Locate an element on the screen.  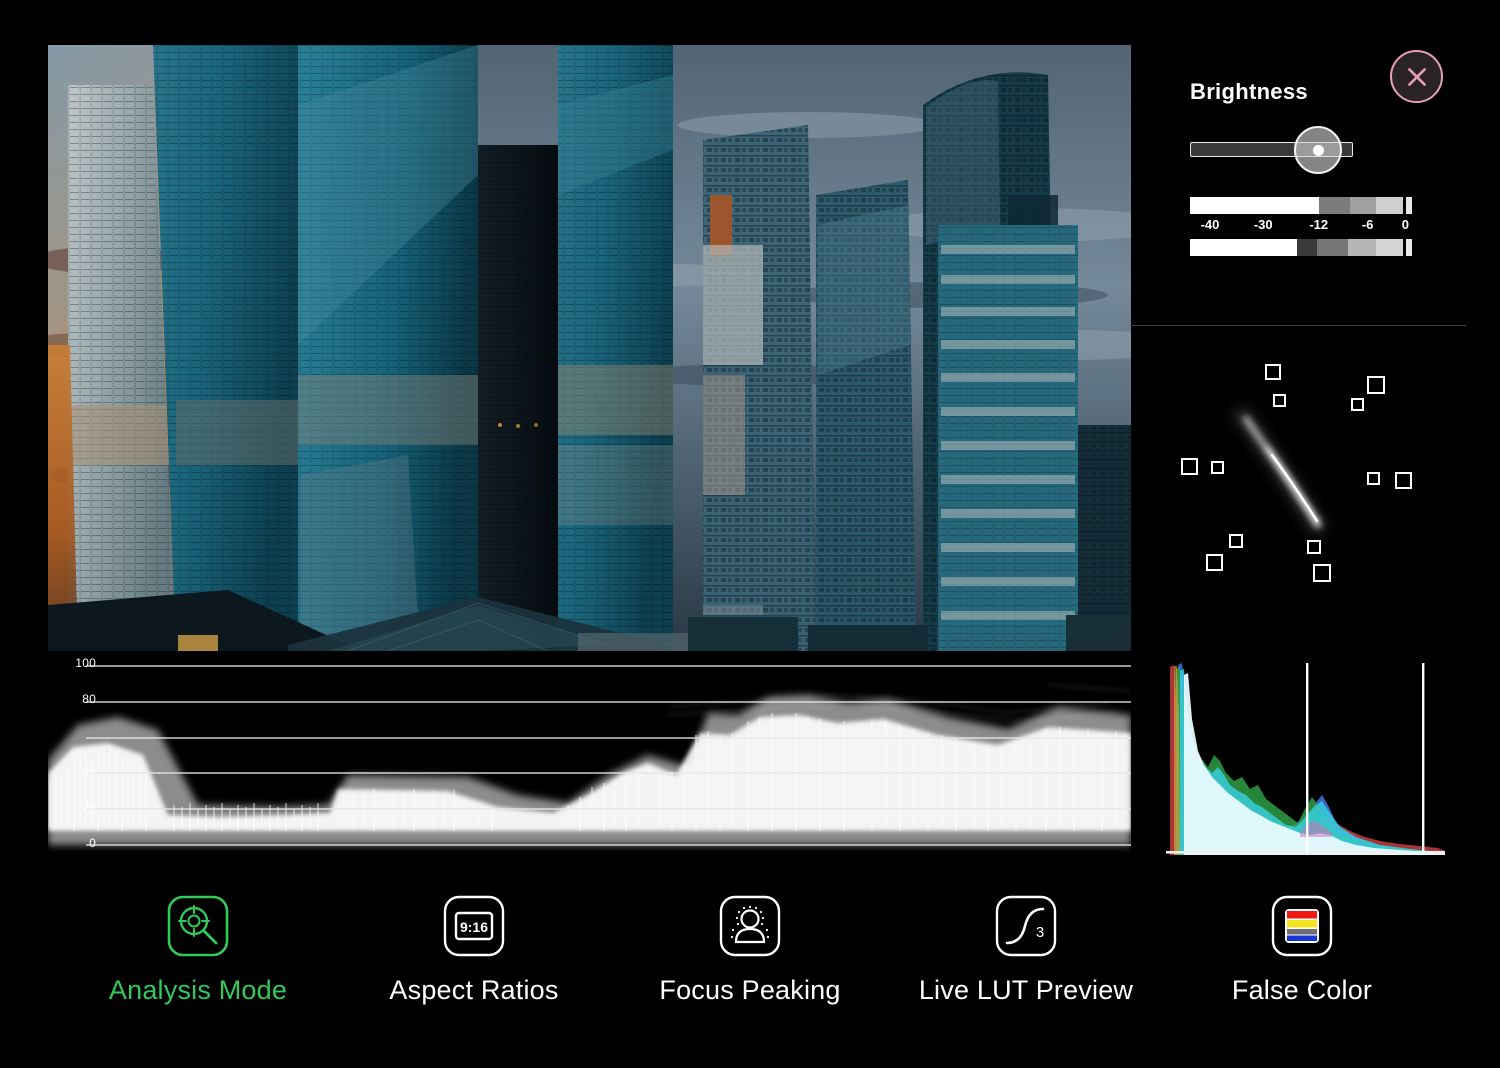
audio-meter-scale: -40 -30 -12 -6 0 is located at coordinates (1301, 227).